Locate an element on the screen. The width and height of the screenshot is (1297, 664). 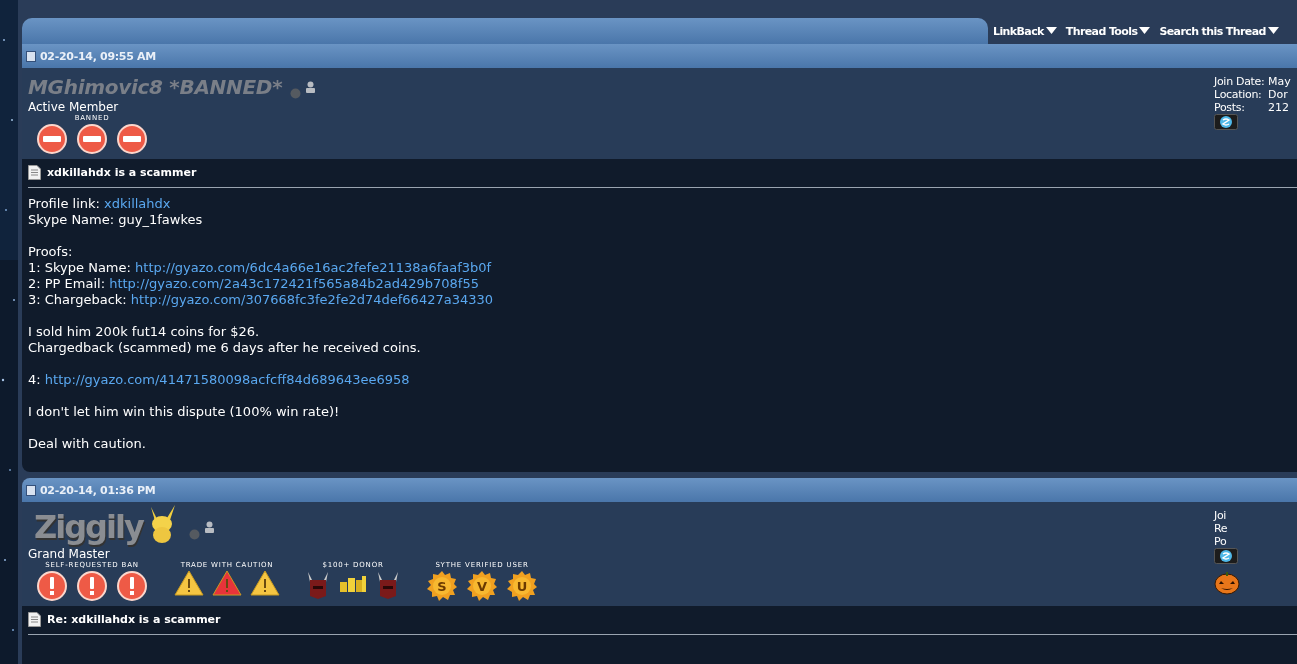
info-label: Join Date: is located at coordinates (1240, 81).